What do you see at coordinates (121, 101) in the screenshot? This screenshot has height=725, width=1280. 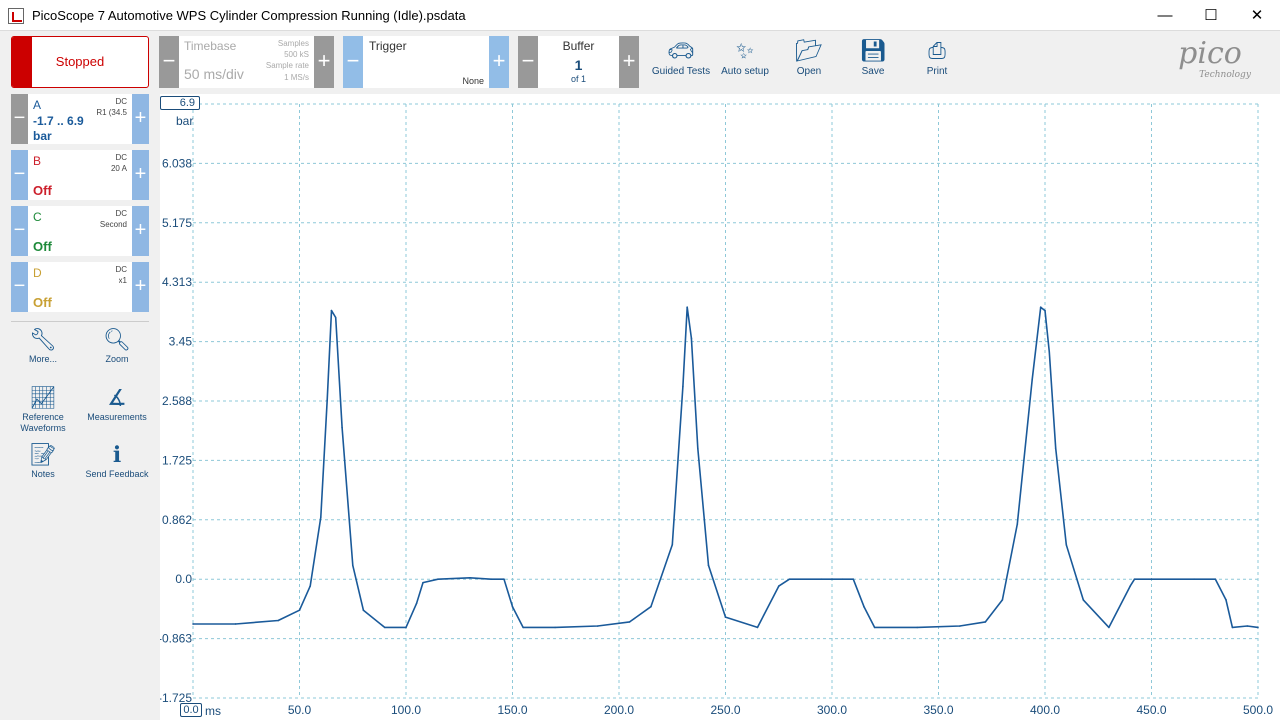 I see `channel-a-coupling: DC` at bounding box center [121, 101].